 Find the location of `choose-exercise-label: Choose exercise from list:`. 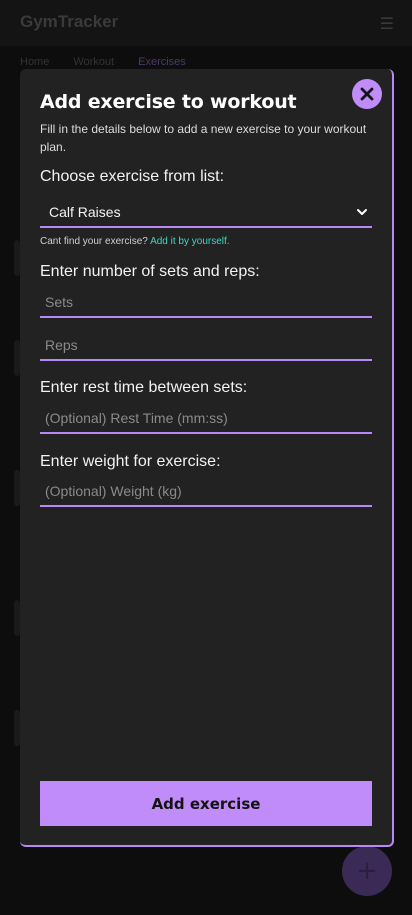

choose-exercise-label: Choose exercise from list: is located at coordinates (132, 176).